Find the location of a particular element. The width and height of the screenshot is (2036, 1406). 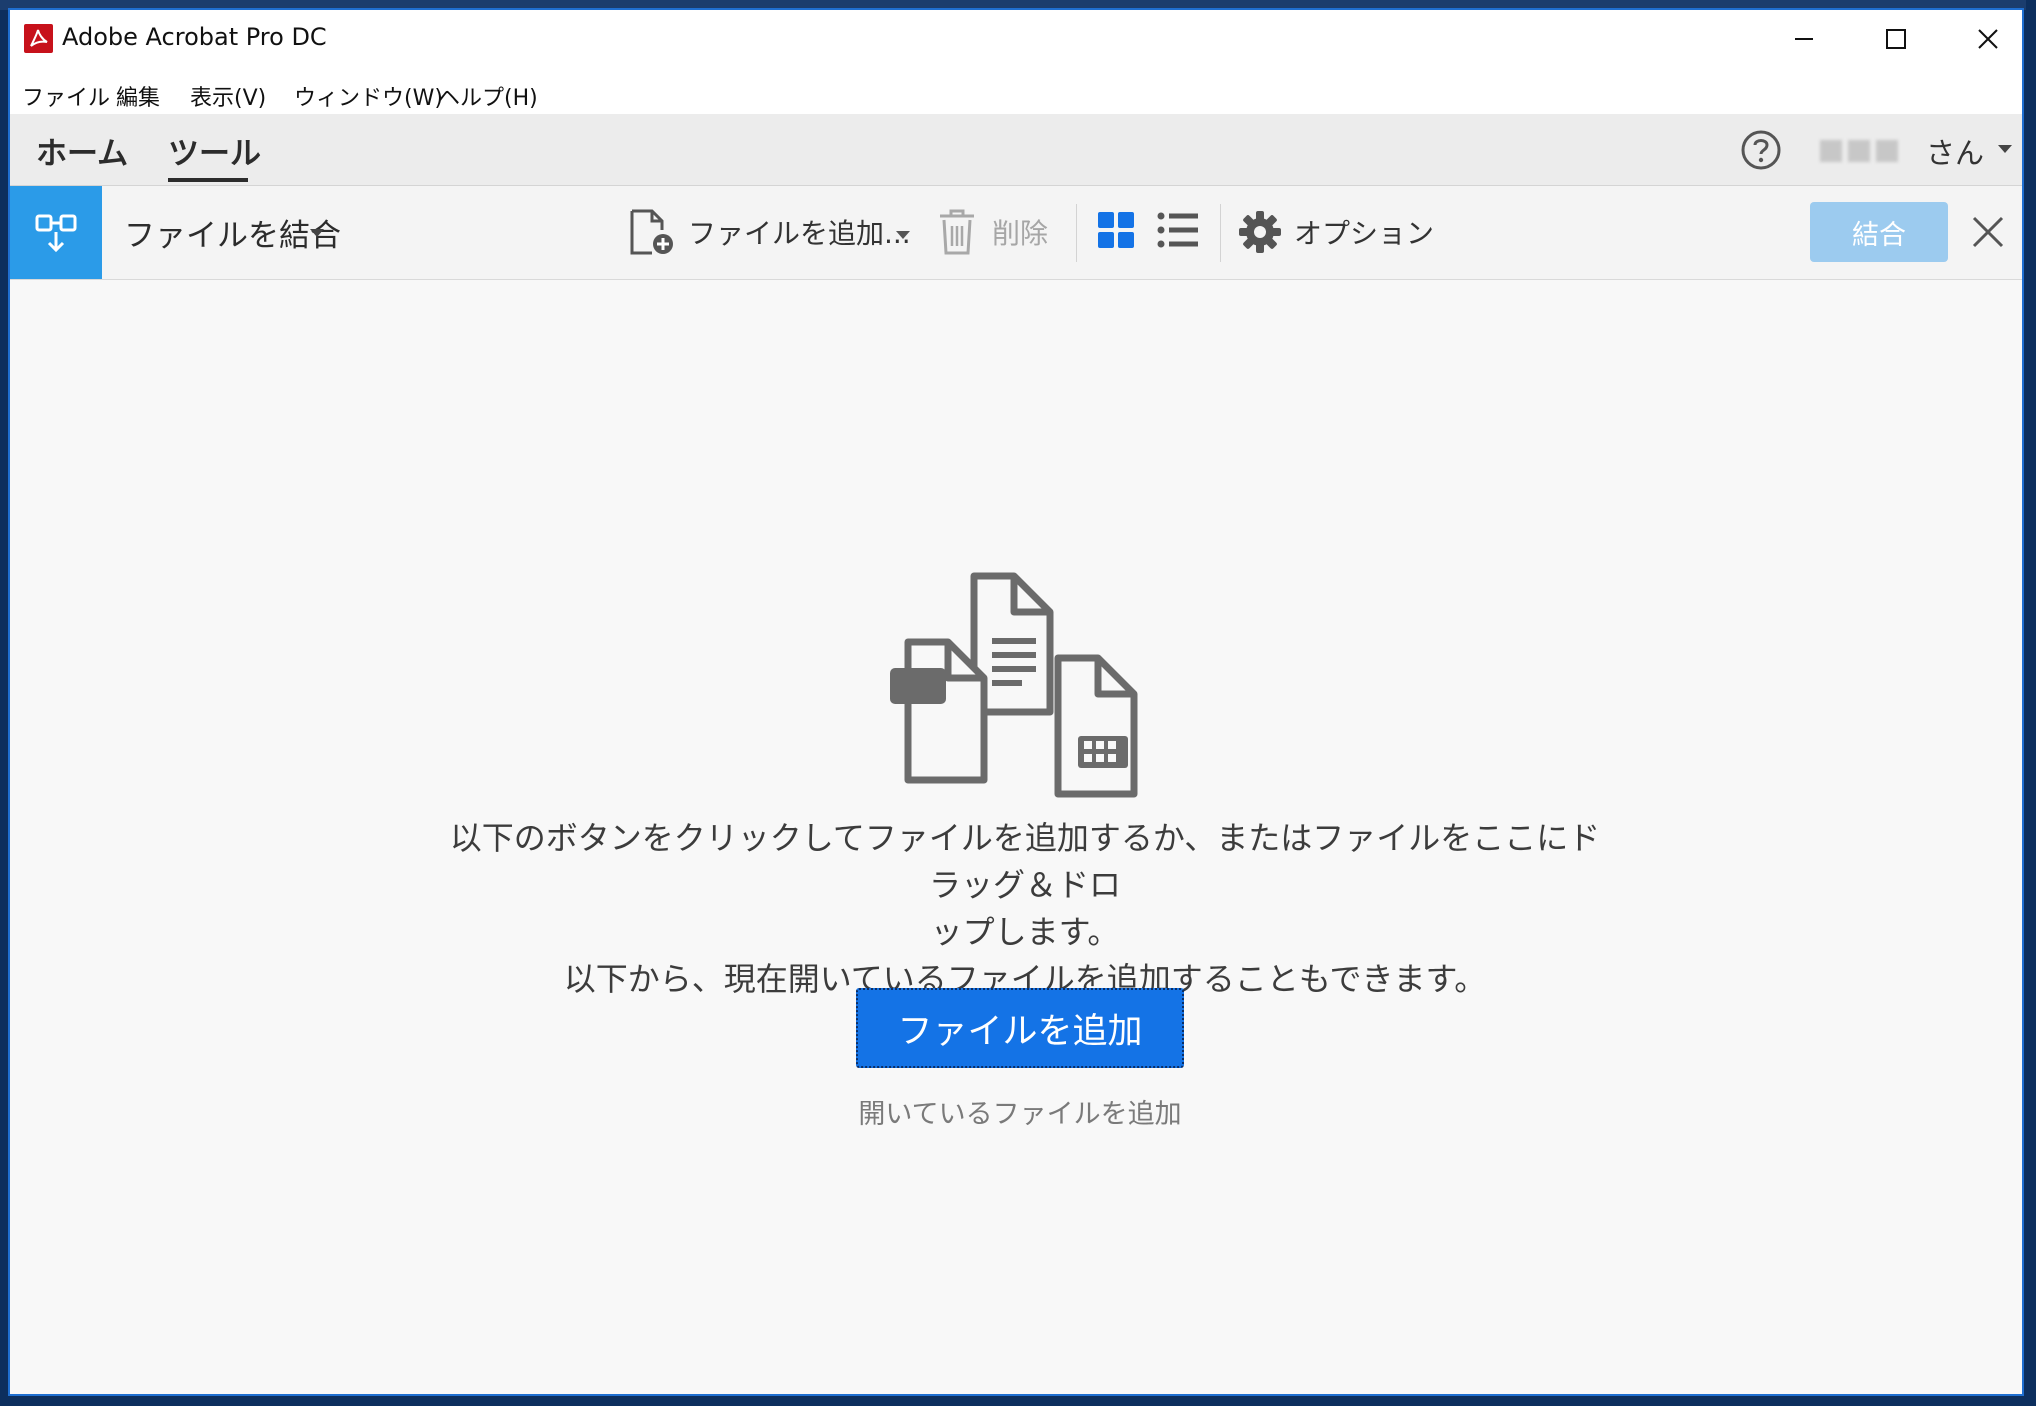

gear-icon is located at coordinates (1260, 232).